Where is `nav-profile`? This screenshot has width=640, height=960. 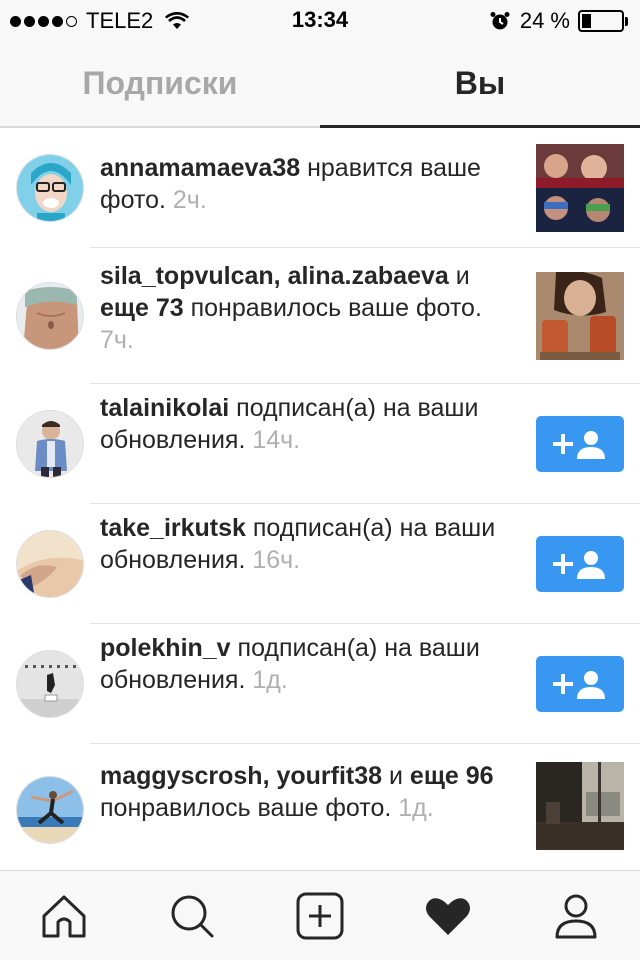 nav-profile is located at coordinates (576, 916).